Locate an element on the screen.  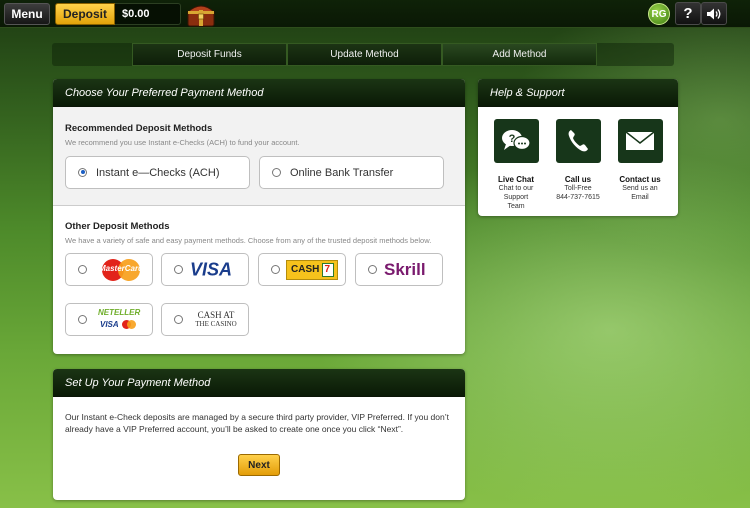
treasure-chest-icon is located at coordinates (201, 14).